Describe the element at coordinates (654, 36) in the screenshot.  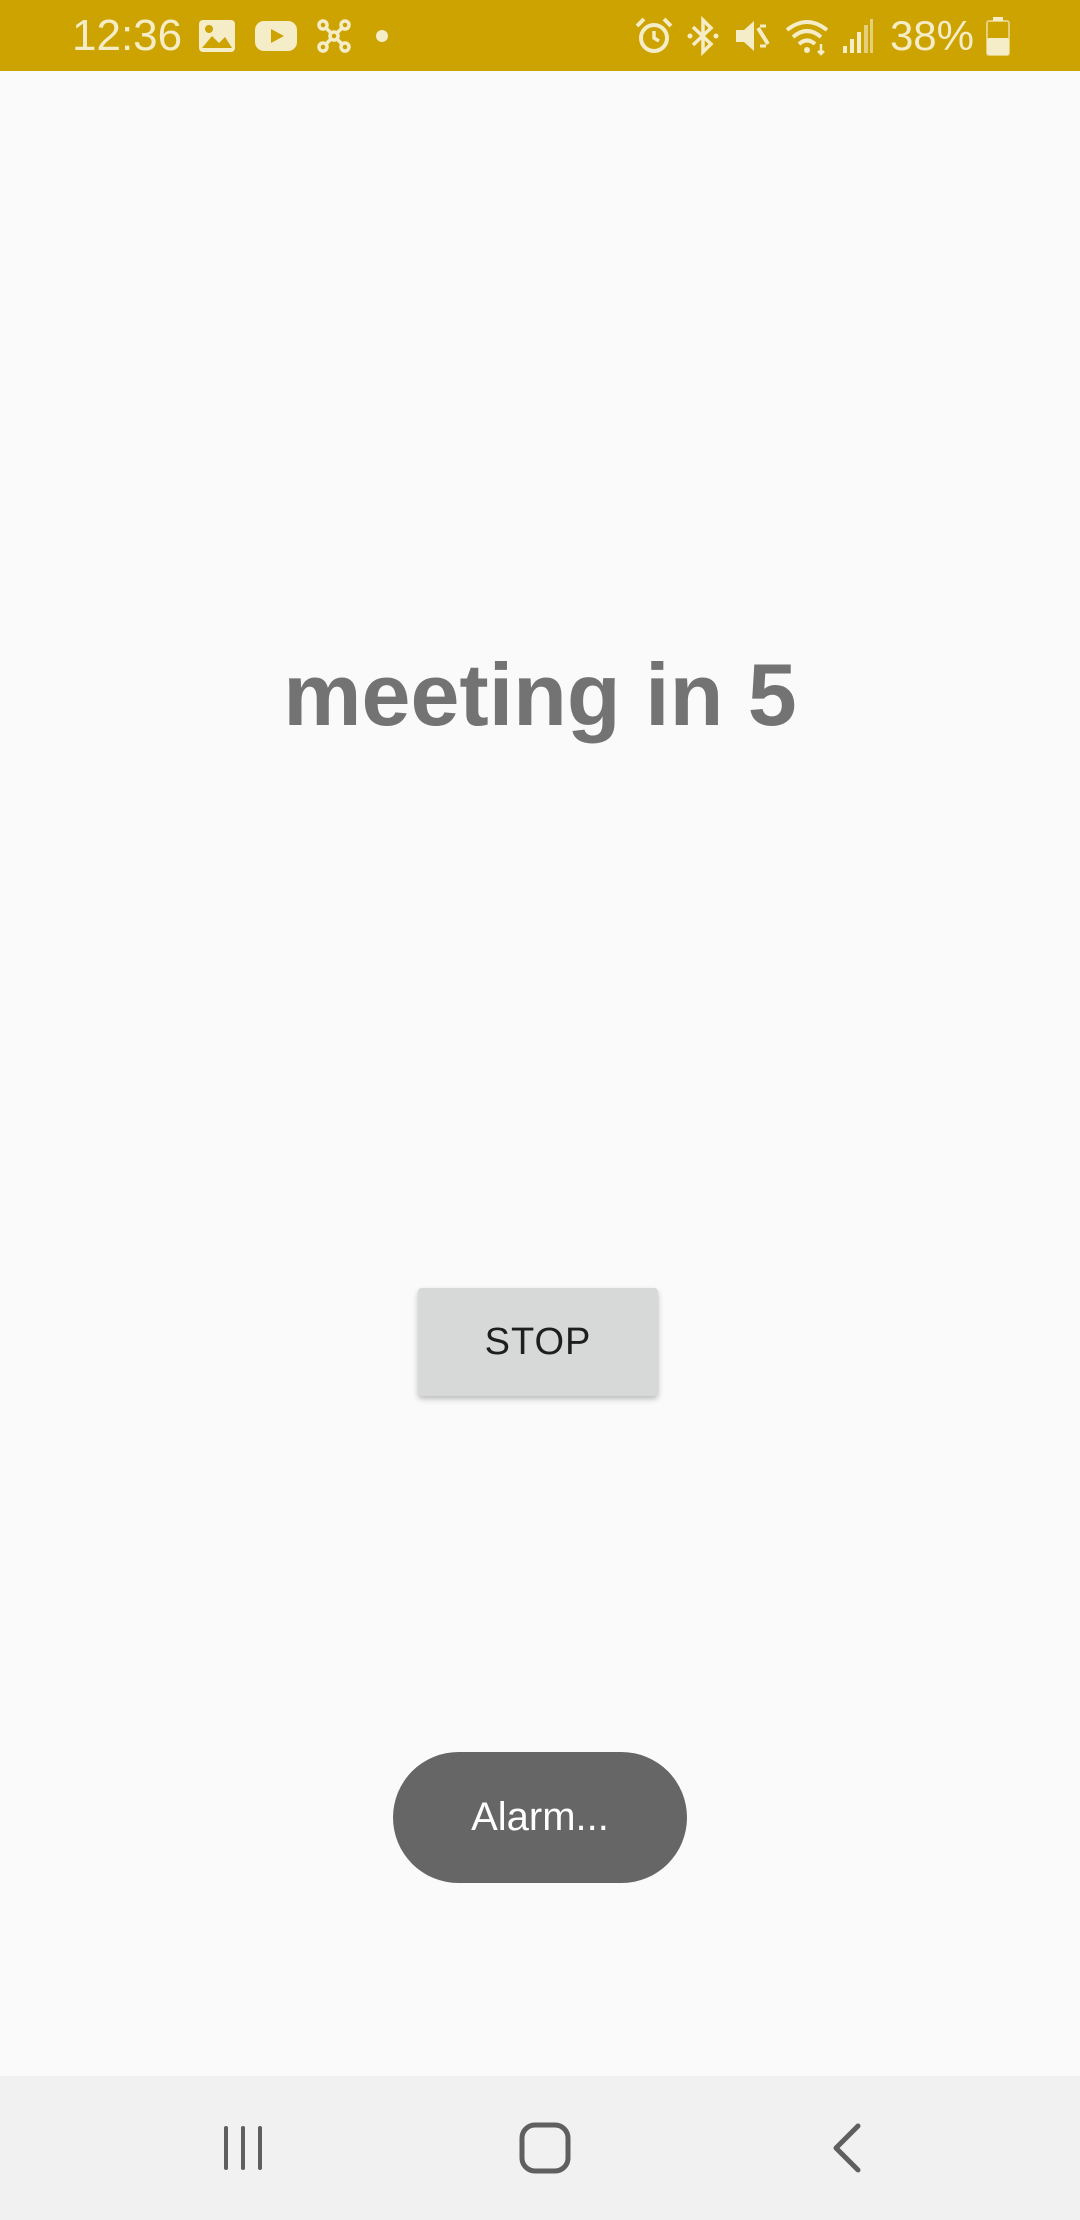
I see `alarm-icon` at that location.